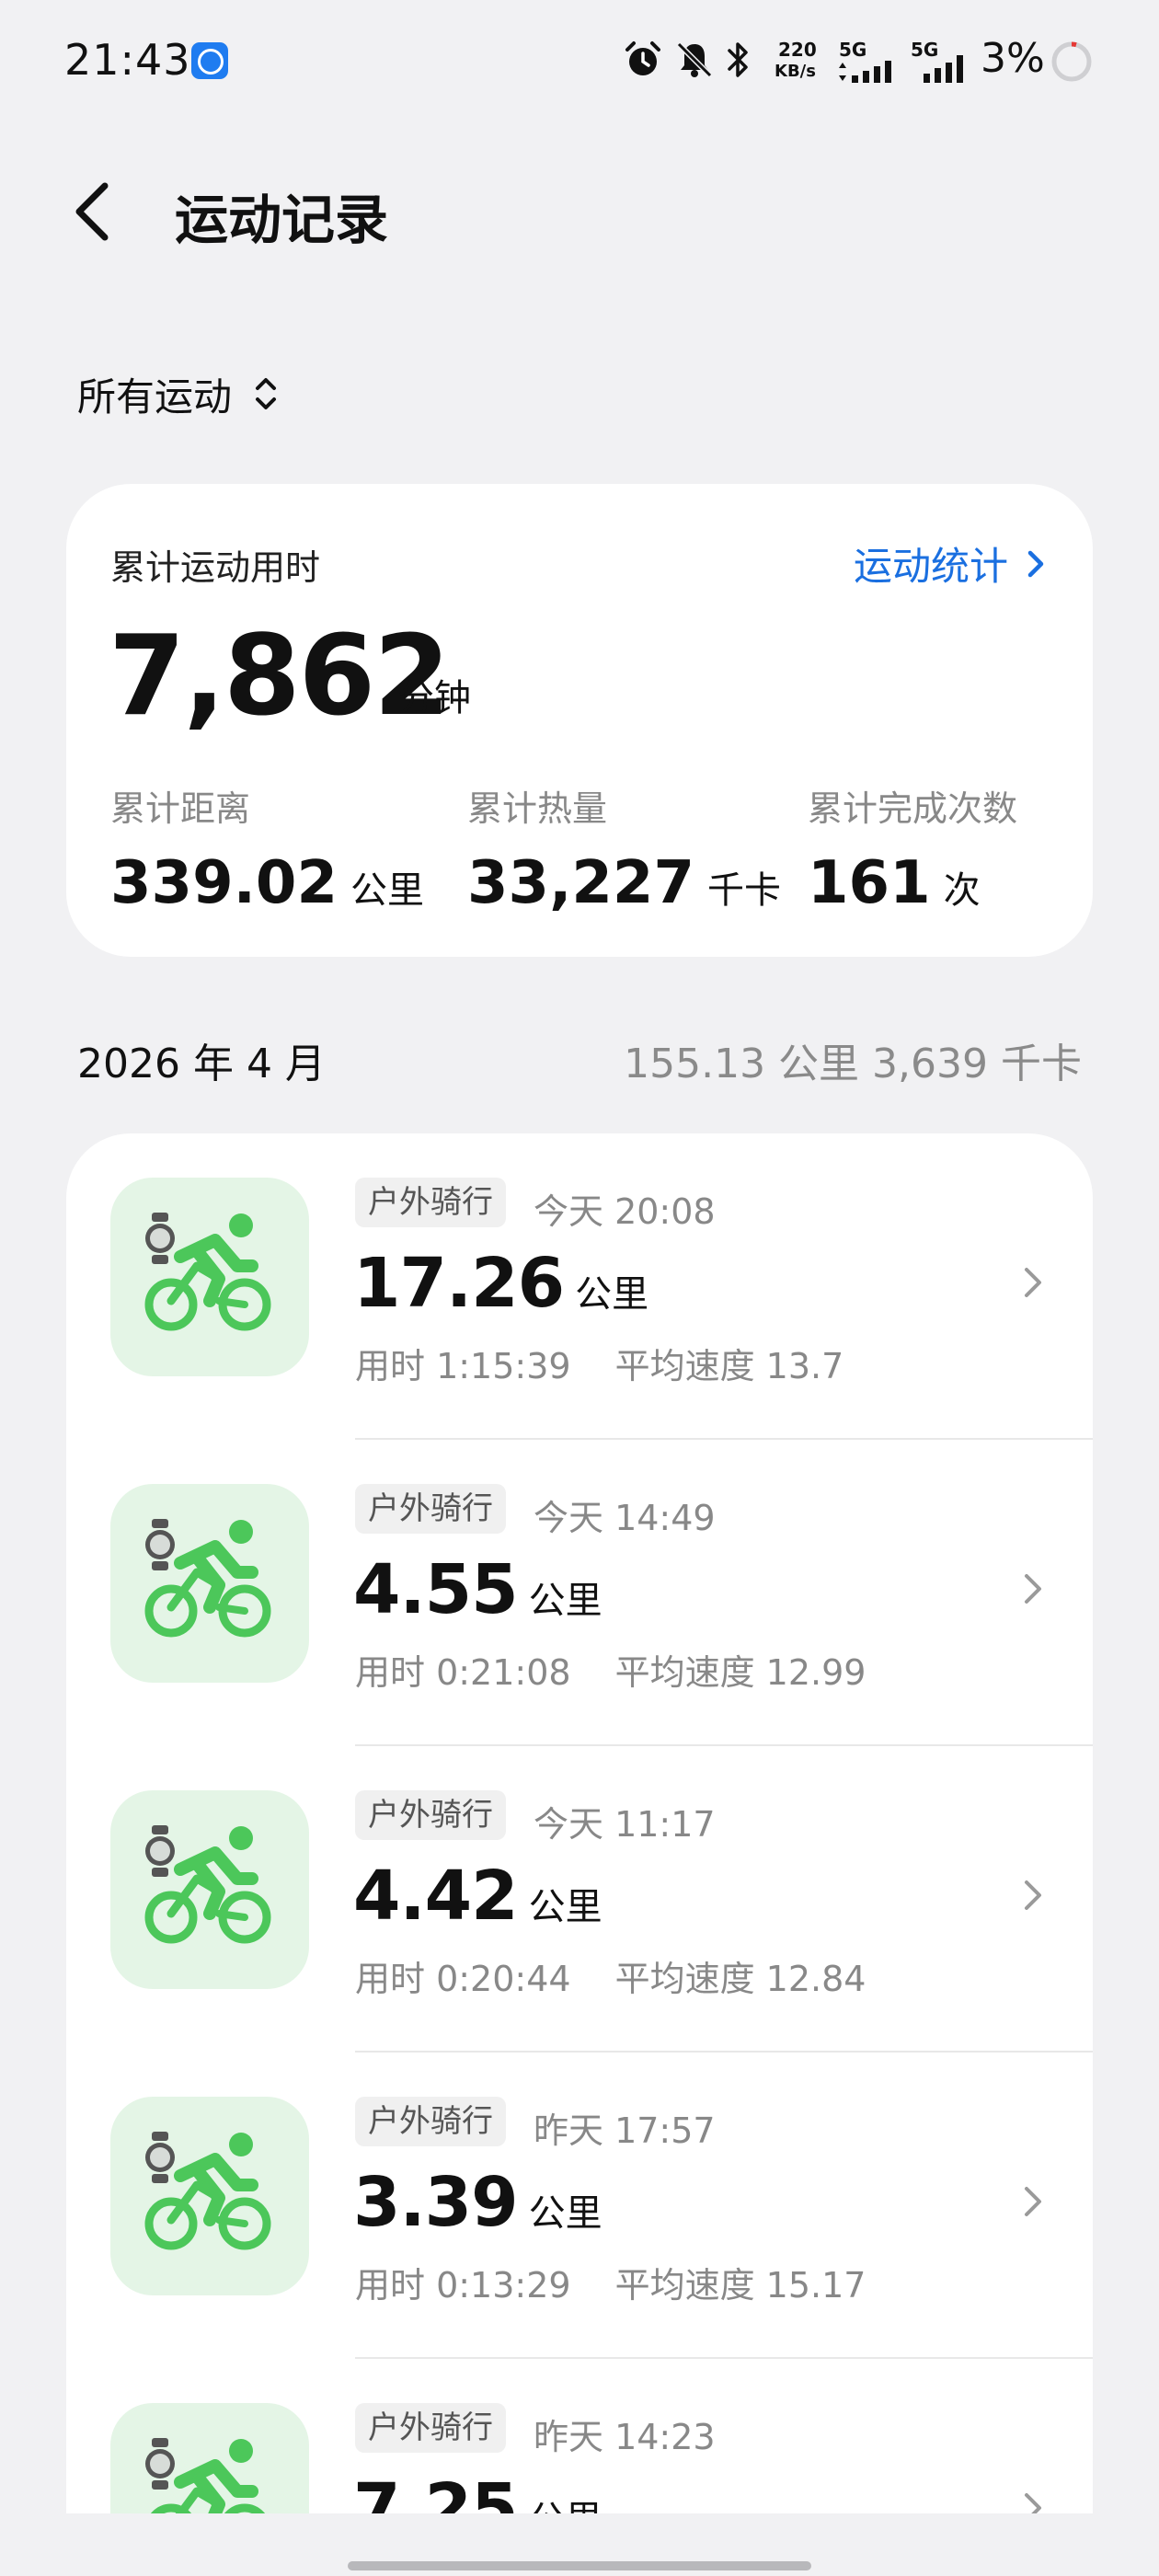 This screenshot has height=2576, width=1159. I want to click on net-speed-unit: KB/s, so click(795, 71).